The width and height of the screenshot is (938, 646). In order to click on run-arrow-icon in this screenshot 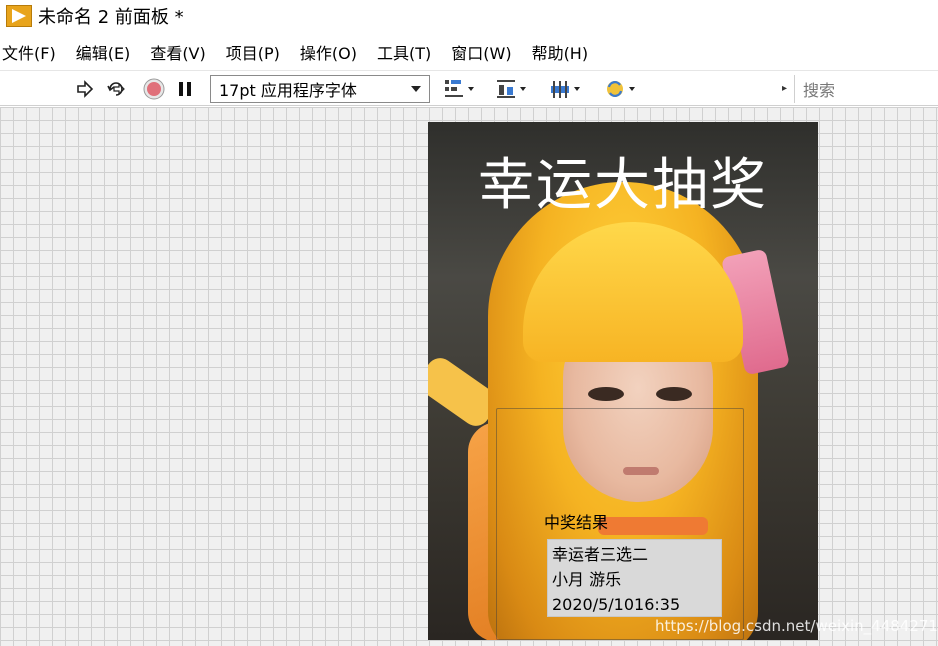, I will do `click(84, 89)`.